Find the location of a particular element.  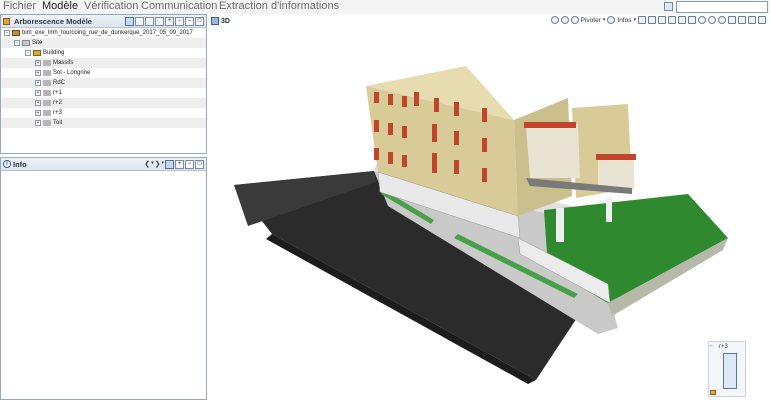

zoom-out-icon is located at coordinates (712, 20).